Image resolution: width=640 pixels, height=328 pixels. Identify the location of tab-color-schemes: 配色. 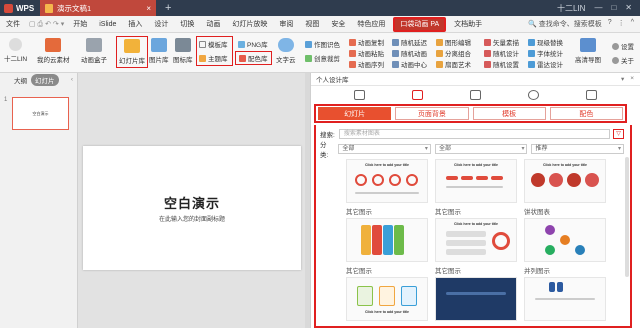
(586, 113).